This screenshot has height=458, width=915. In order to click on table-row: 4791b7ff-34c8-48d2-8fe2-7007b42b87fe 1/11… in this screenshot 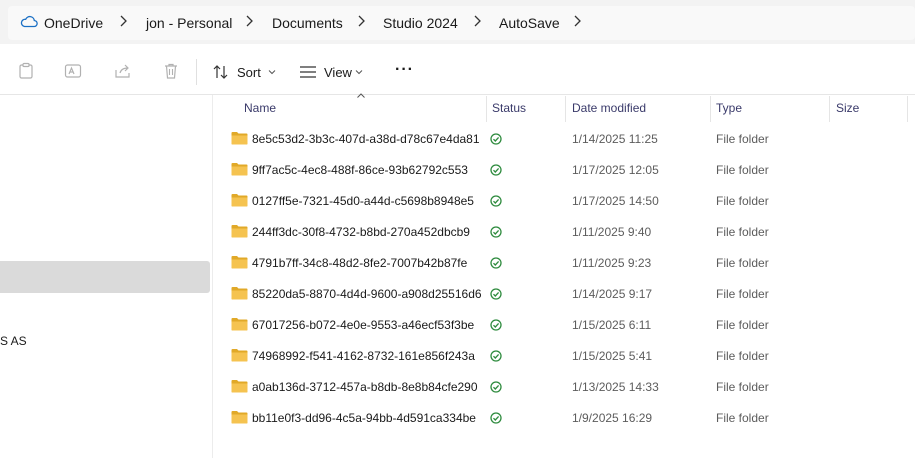, I will do `click(568, 263)`.